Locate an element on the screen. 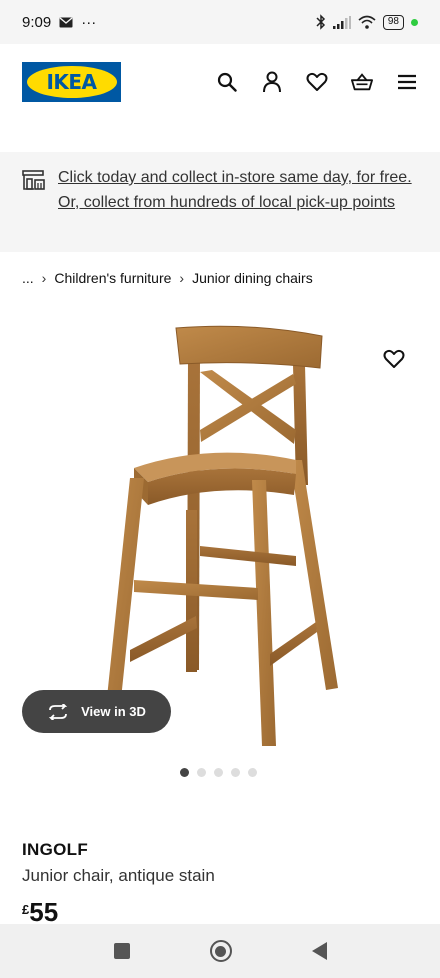 Image resolution: width=440 pixels, height=978 pixels. system-navigation-bar is located at coordinates (220, 951).